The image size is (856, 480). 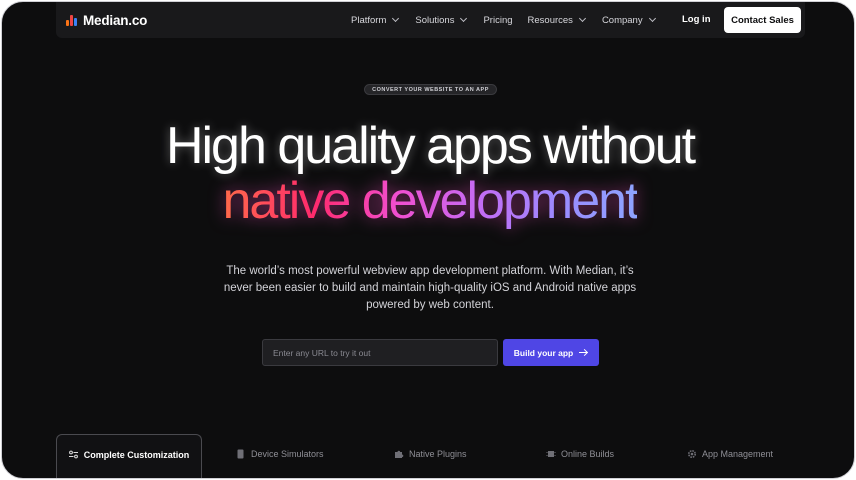 What do you see at coordinates (583, 352) in the screenshot?
I see `arrow-right-icon` at bounding box center [583, 352].